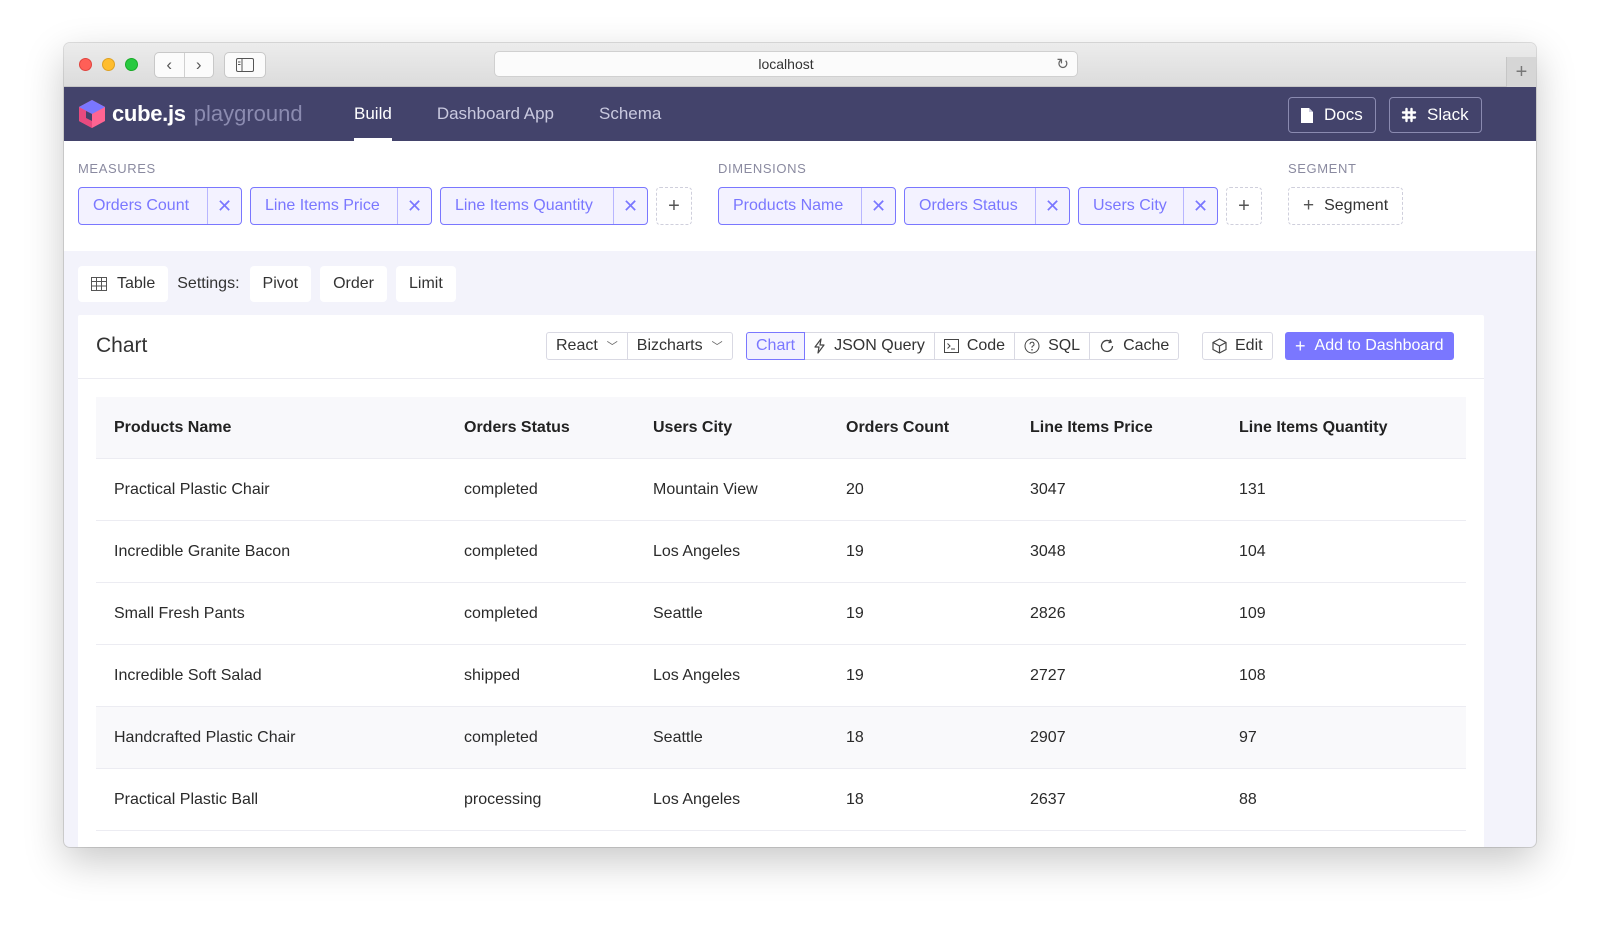  I want to click on brand-logo: cube.js playground, so click(190, 114).